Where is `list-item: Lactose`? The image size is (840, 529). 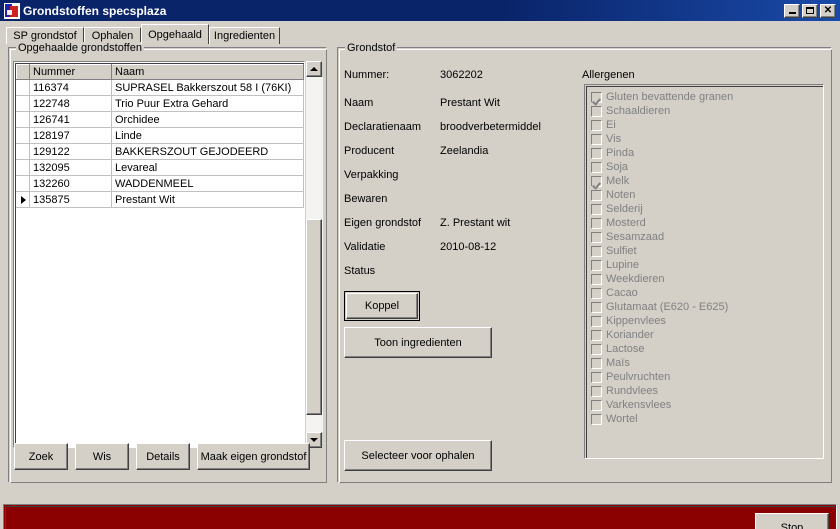
list-item: Lactose is located at coordinates (707, 349).